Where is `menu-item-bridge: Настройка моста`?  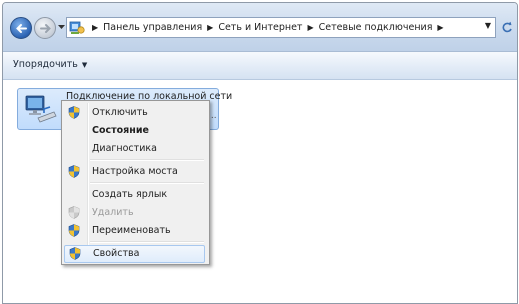 menu-item-bridge: Настройка моста is located at coordinates (134, 172).